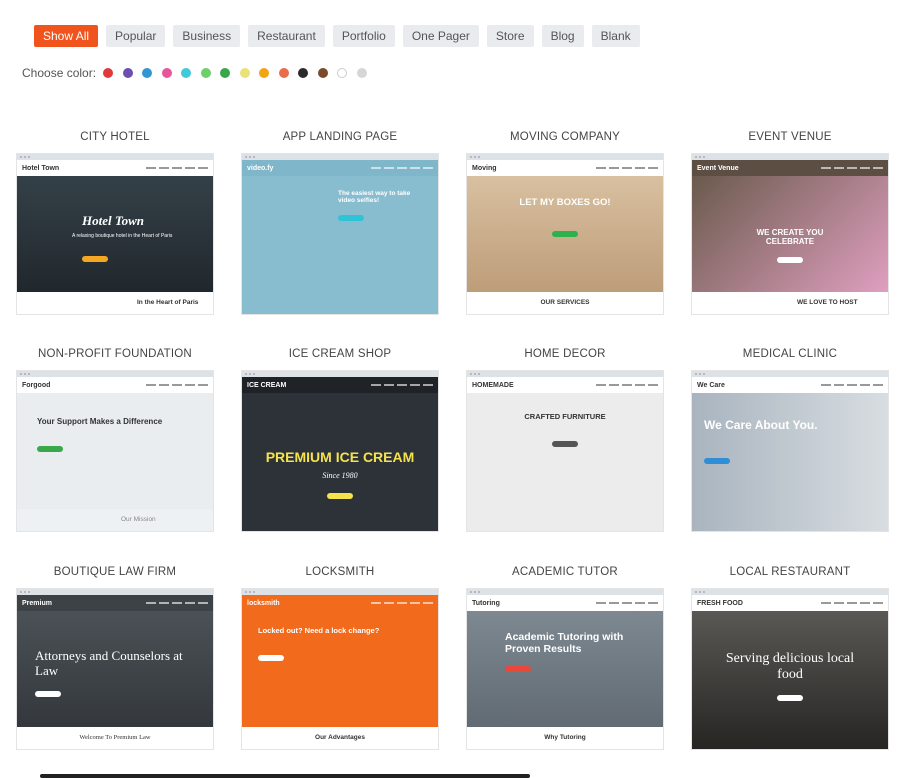  I want to click on template-title: NON-PROFIT FOUNDATION, so click(115, 354).